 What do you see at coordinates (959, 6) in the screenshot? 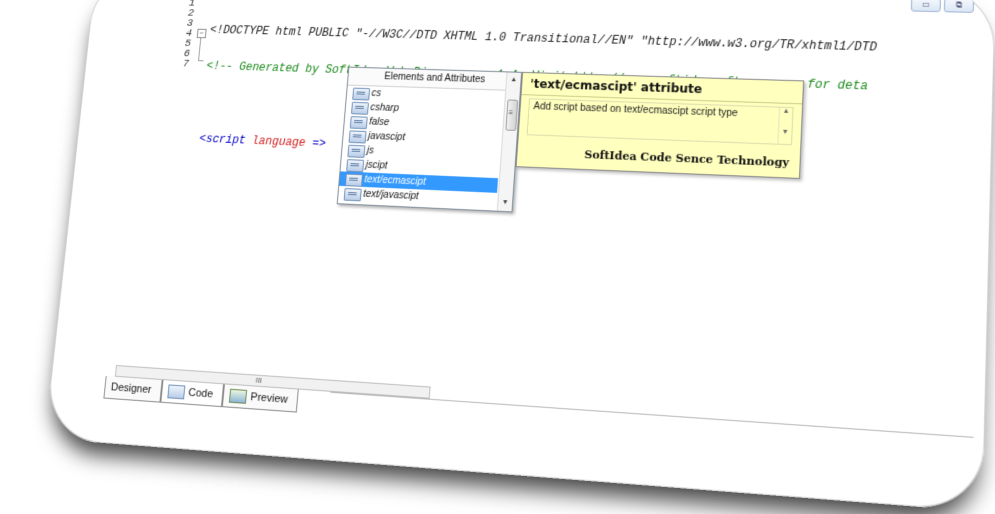
I see `restore-button: ⧉` at bounding box center [959, 6].